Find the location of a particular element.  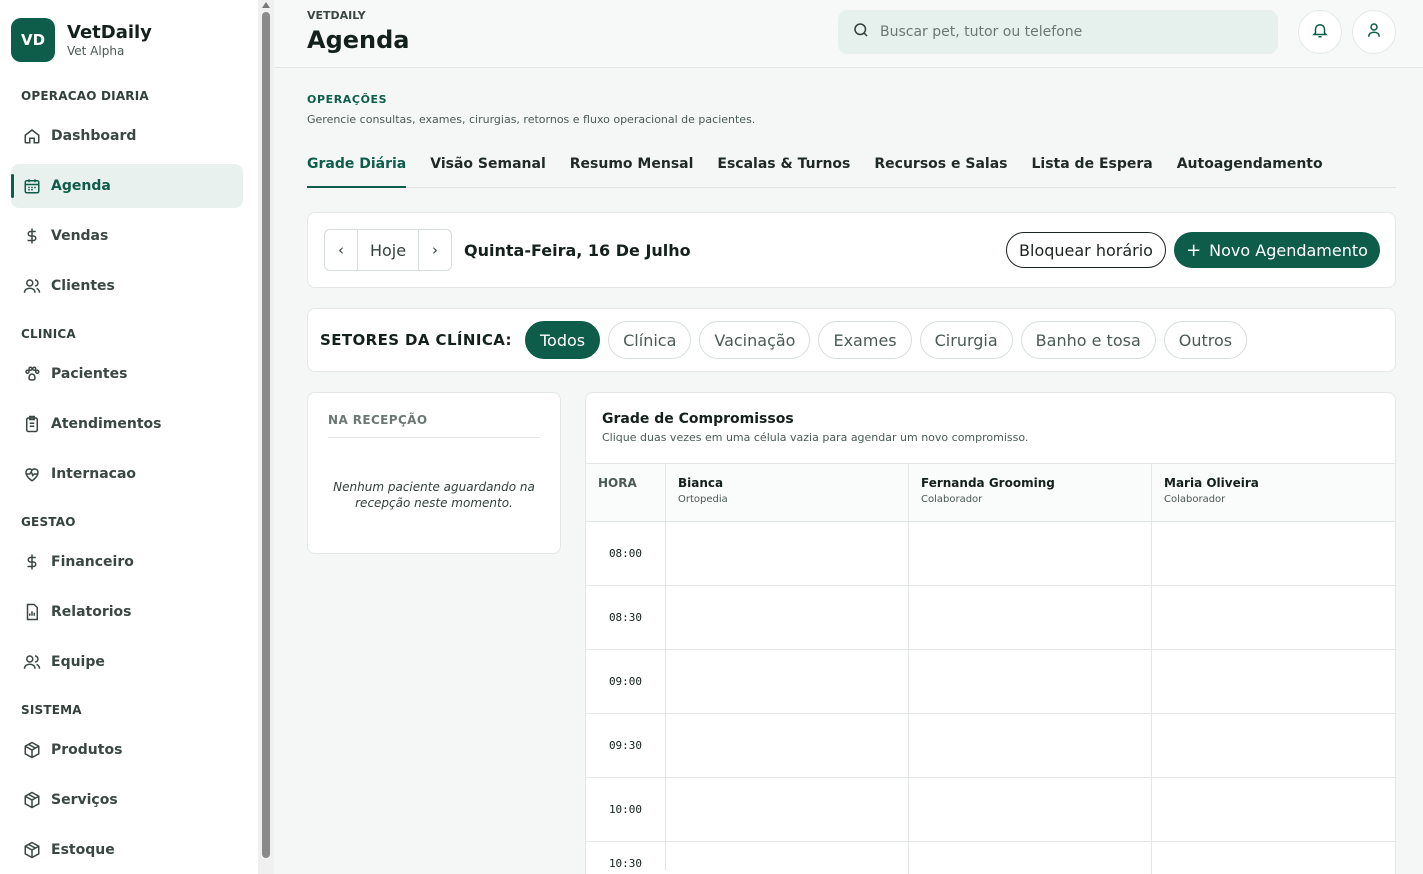

schedule-row: 10:00 is located at coordinates (990, 810).